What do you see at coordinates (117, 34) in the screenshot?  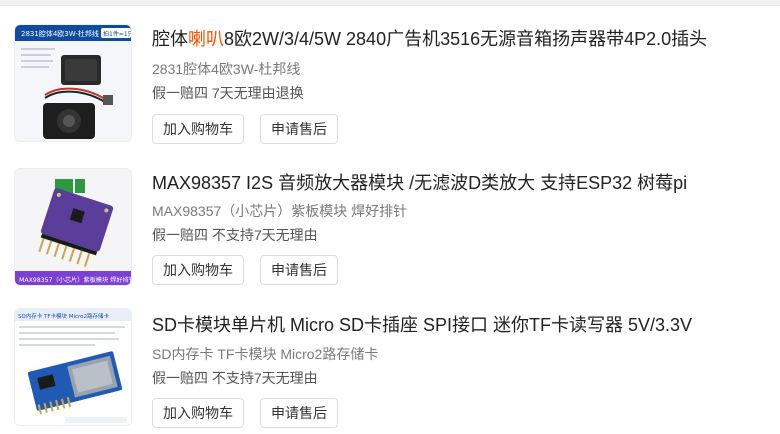 I see `thumb-tag-text: 拍1件=1只` at bounding box center [117, 34].